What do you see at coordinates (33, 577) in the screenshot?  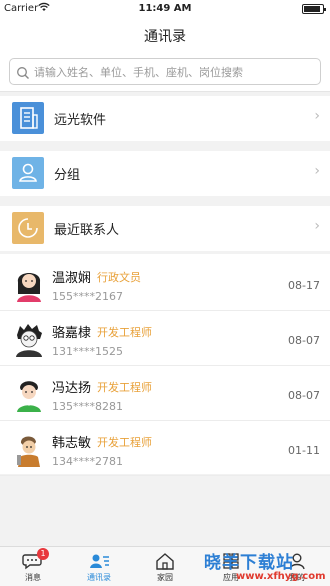 I see `tab-label: 消息` at bounding box center [33, 577].